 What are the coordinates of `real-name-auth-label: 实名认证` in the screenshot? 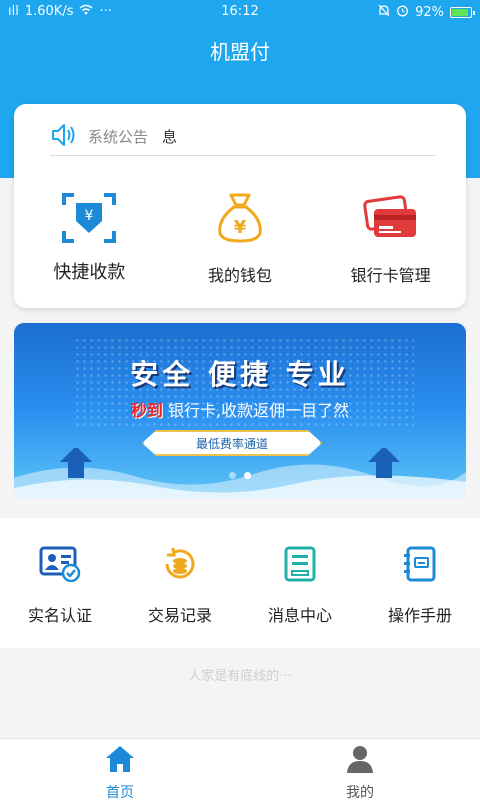 It's located at (59, 615).